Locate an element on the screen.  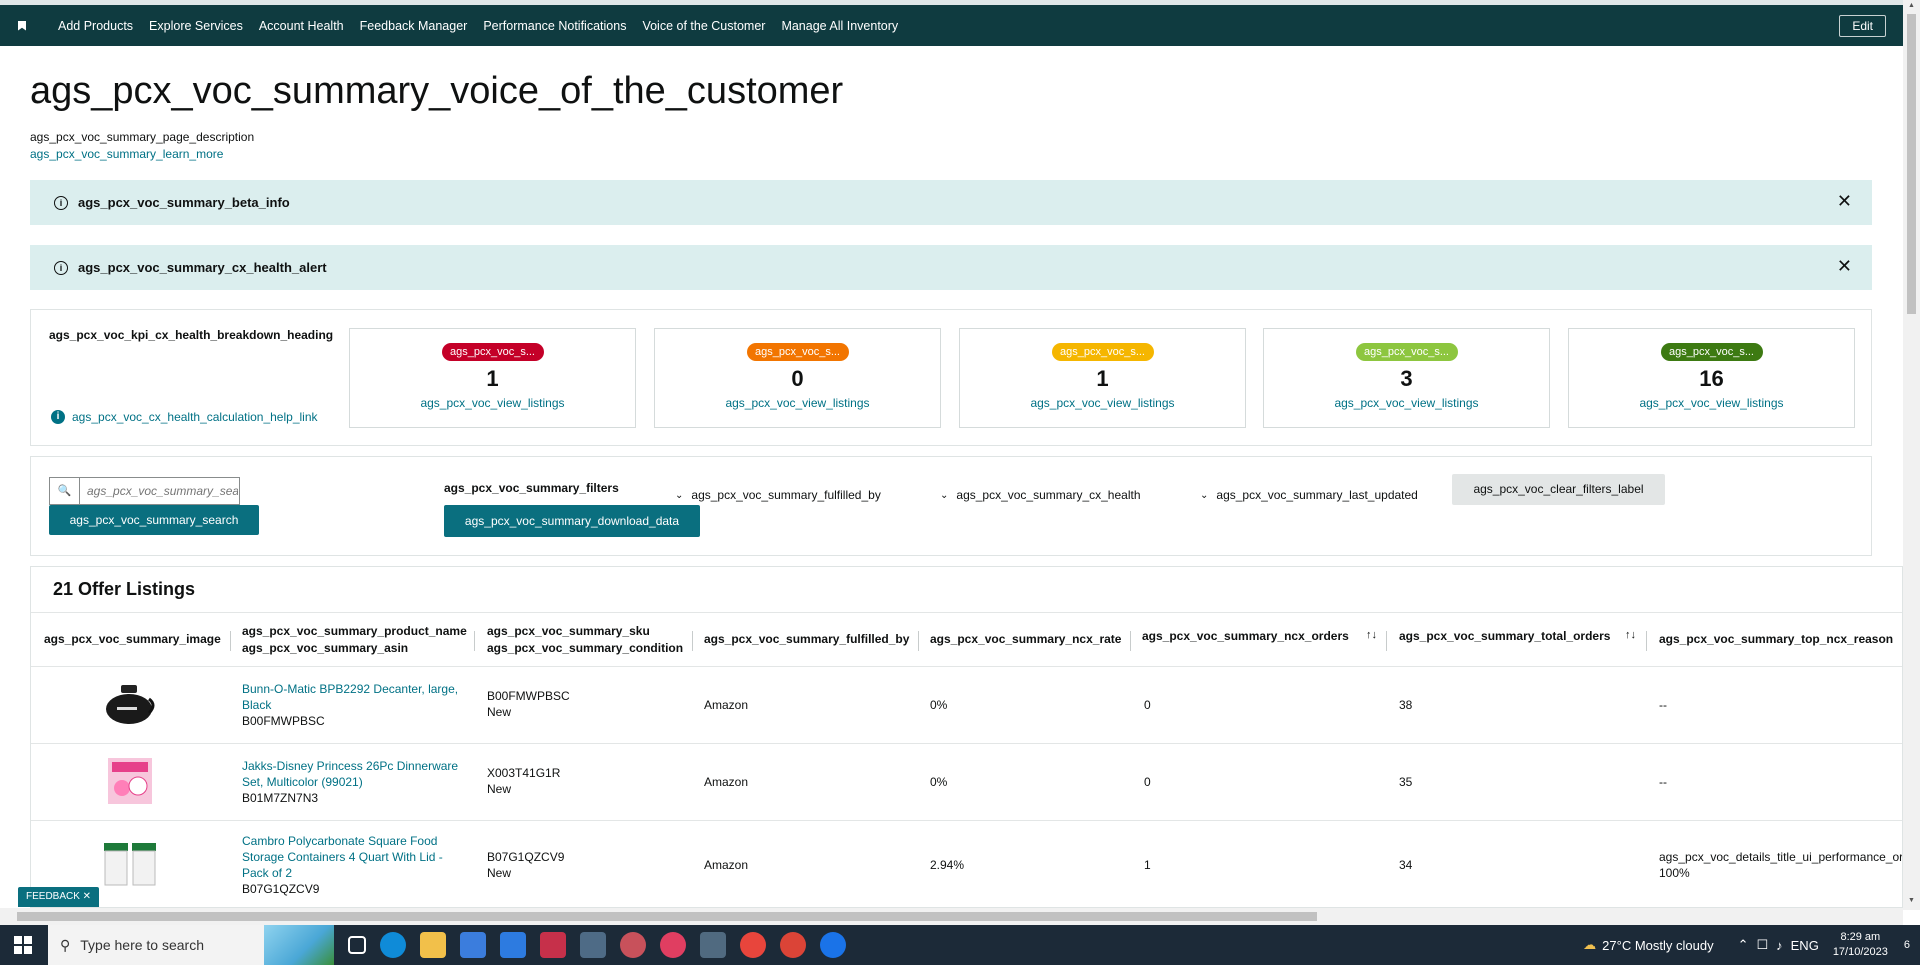
nav-add-products: Add Products is located at coordinates (95, 26).